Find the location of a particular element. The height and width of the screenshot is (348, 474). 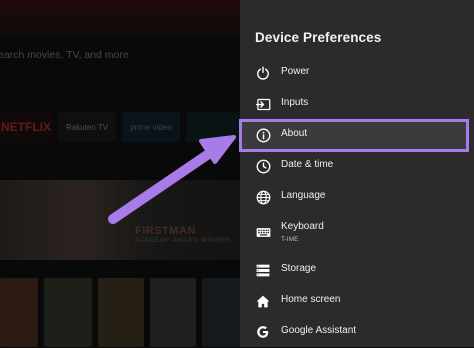

storage-icon is located at coordinates (263, 270).